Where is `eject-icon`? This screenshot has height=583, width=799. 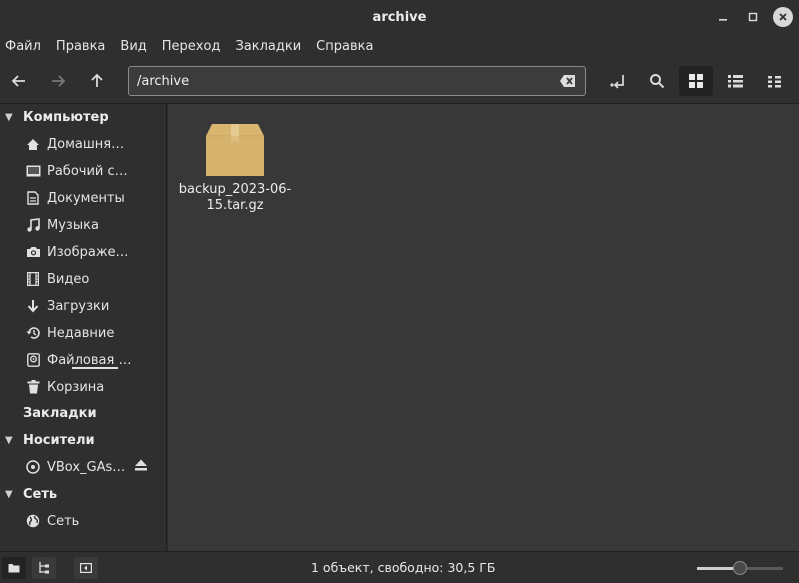
eject-icon is located at coordinates (141, 467).